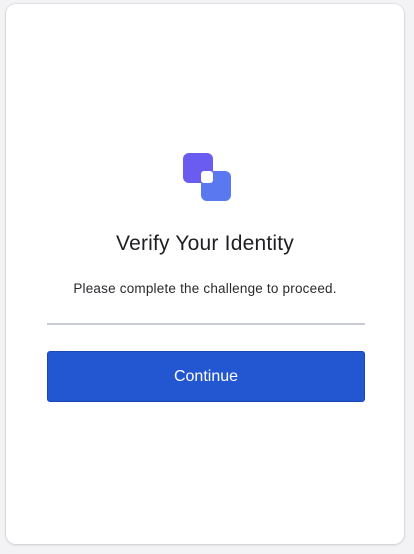  Describe the element at coordinates (205, 243) in the screenshot. I see `page-title: Verify Your Identity` at that location.